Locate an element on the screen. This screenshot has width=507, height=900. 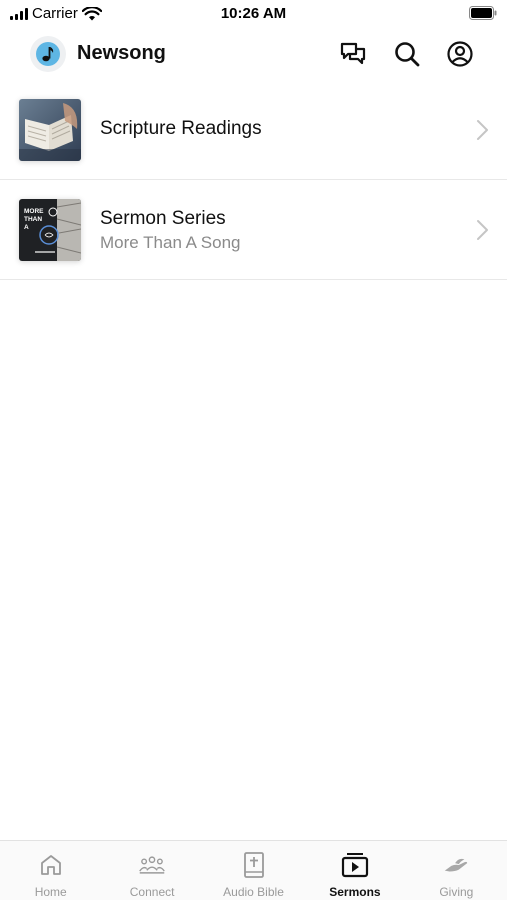
bible-icon is located at coordinates (254, 865).